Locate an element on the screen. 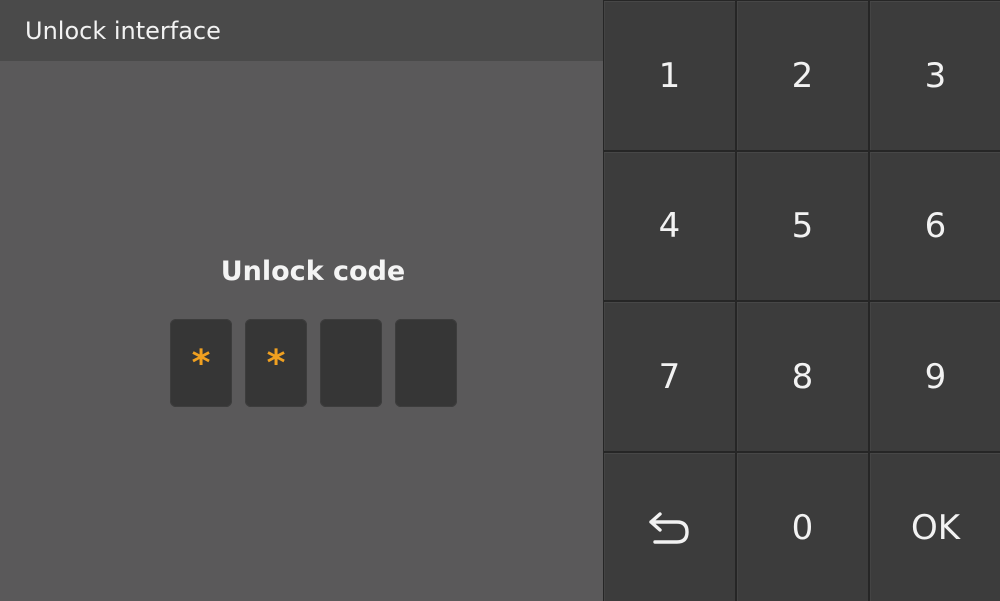 This screenshot has height=601, width=1000. key-label: 6 is located at coordinates (935, 226).